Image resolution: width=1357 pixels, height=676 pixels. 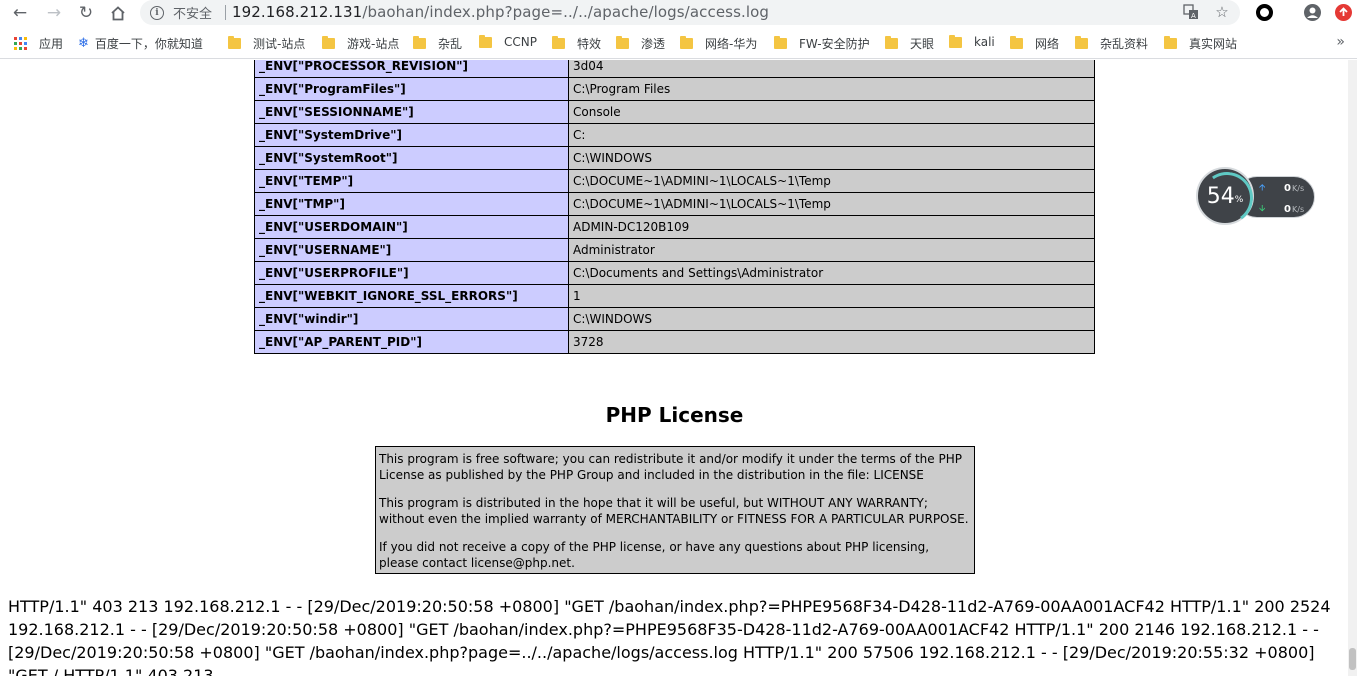 What do you see at coordinates (1298, 209) in the screenshot?
I see `download-unit: K/s` at bounding box center [1298, 209].